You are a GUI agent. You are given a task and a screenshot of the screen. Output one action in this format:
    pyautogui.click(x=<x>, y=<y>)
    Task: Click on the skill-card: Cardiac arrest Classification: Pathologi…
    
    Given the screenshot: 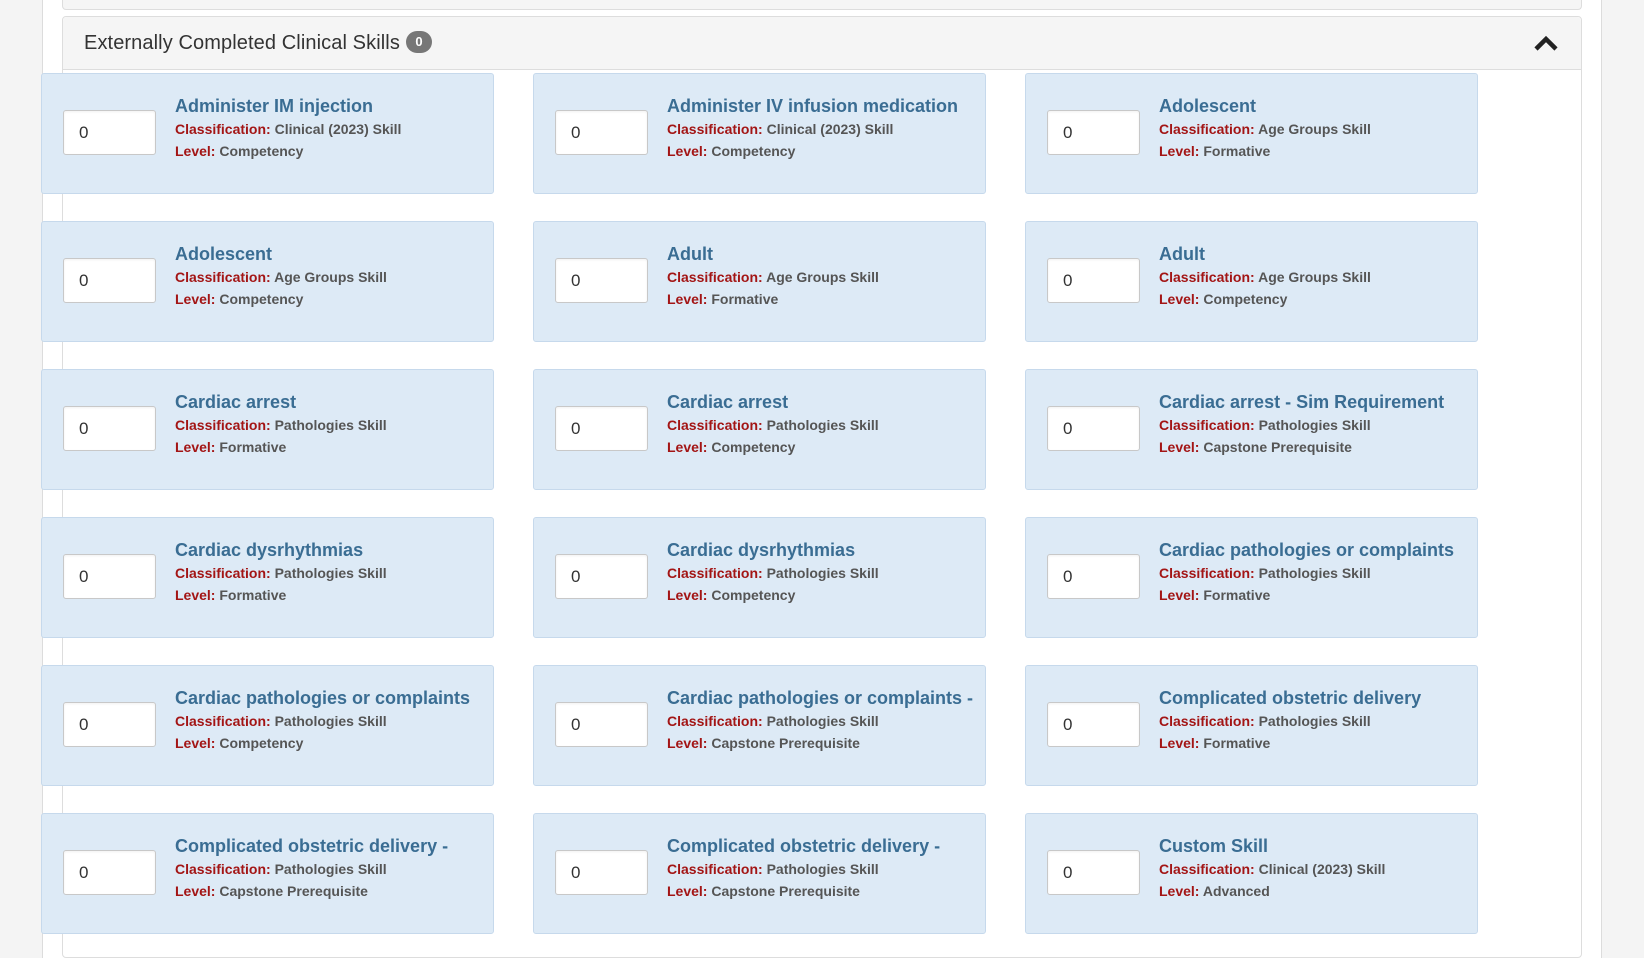 What is the action you would take?
    pyautogui.click(x=267, y=429)
    